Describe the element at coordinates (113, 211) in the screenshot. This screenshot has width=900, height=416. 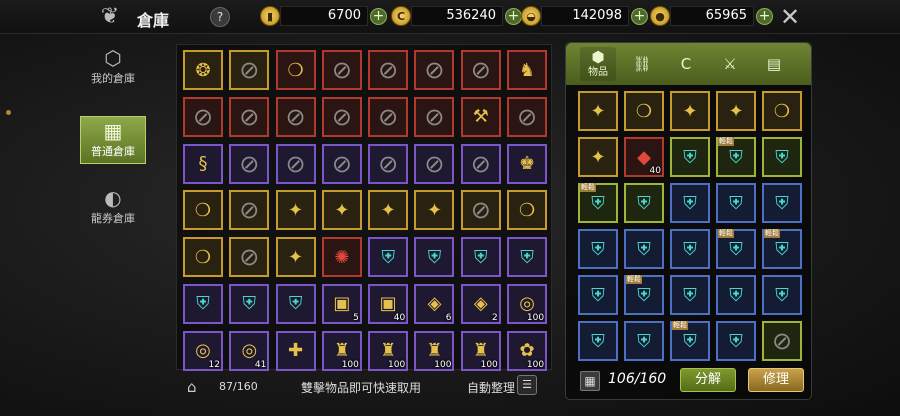
I see `sidebar-item-2: ◐ 龍券倉庫` at that location.